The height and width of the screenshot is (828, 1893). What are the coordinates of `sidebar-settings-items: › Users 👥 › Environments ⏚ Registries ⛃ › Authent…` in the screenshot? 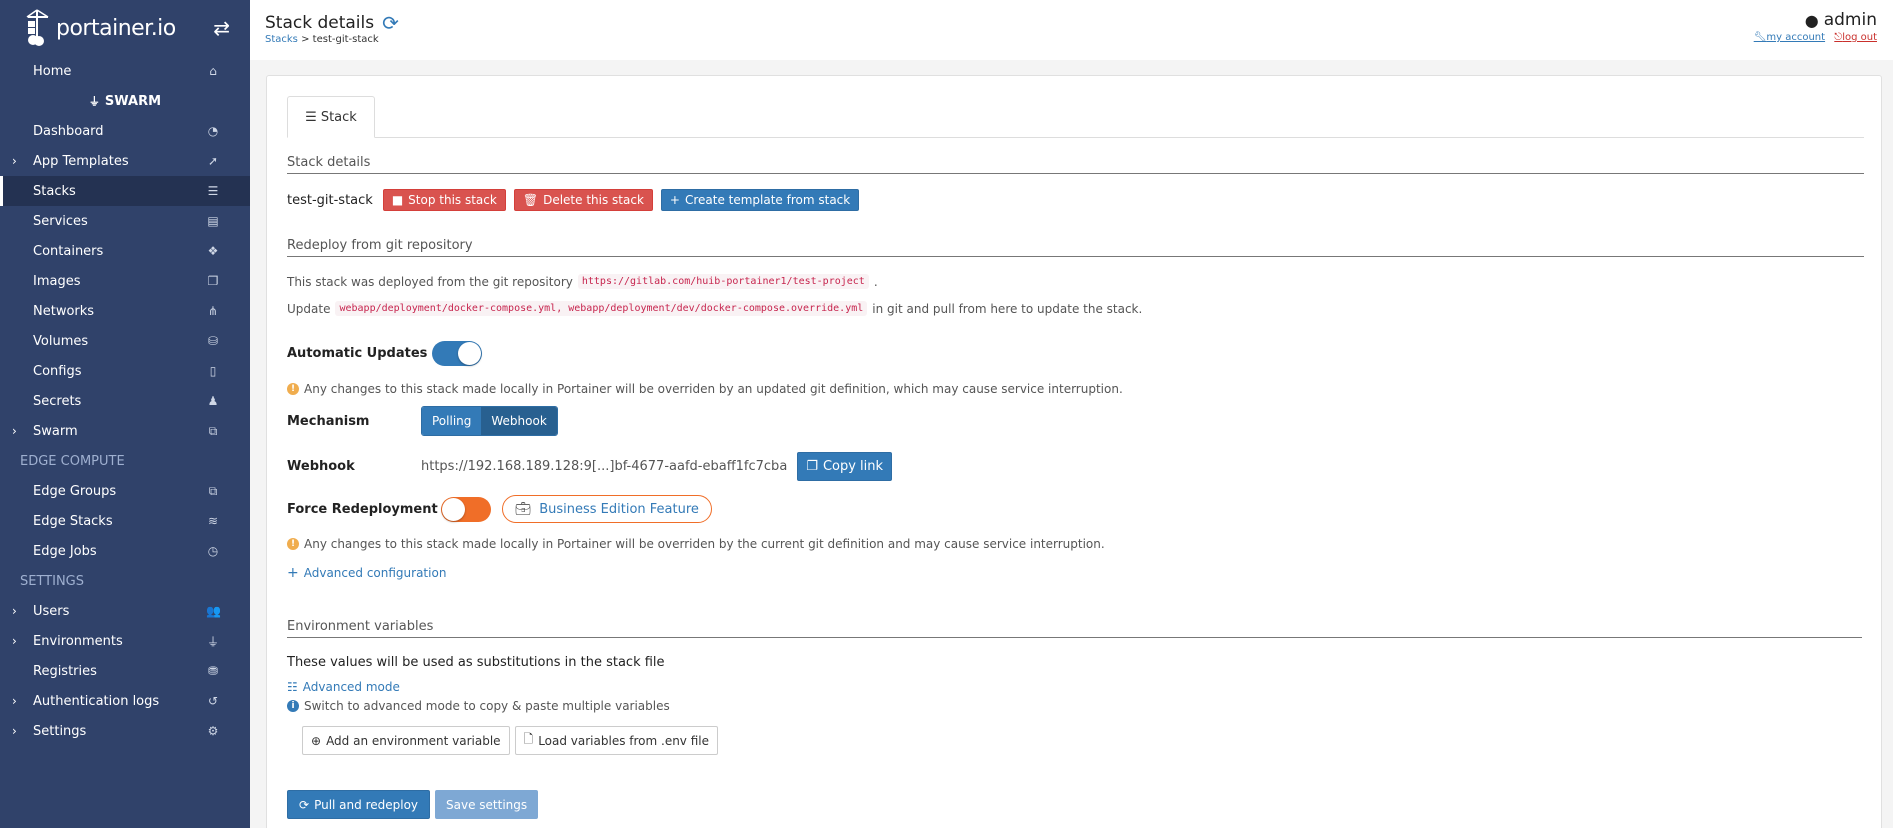 It's located at (125, 671).